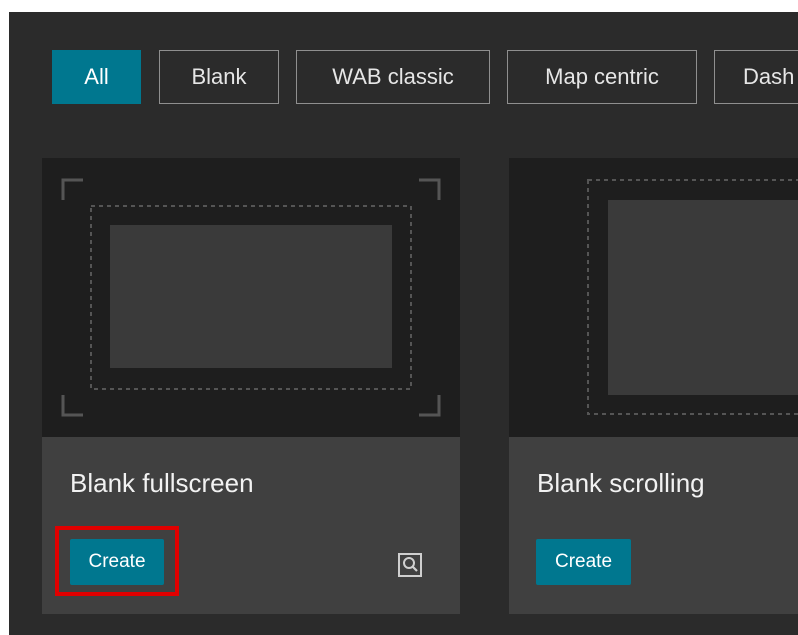 Image resolution: width=798 pixels, height=635 pixels. I want to click on filter-all-button: All, so click(96, 77).